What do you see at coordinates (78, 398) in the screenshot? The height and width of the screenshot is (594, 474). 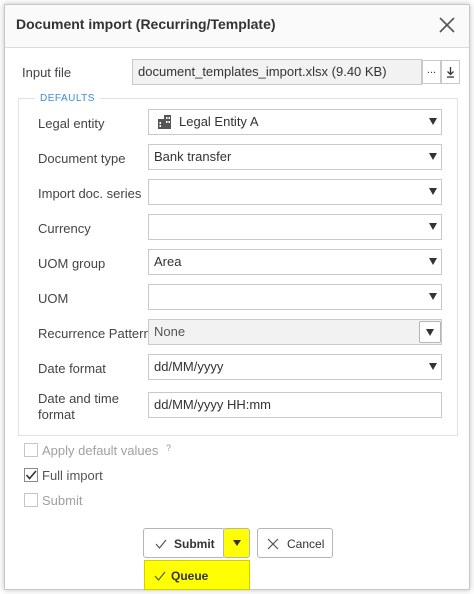 I see `date-time-format-label-line1: Date and time` at bounding box center [78, 398].